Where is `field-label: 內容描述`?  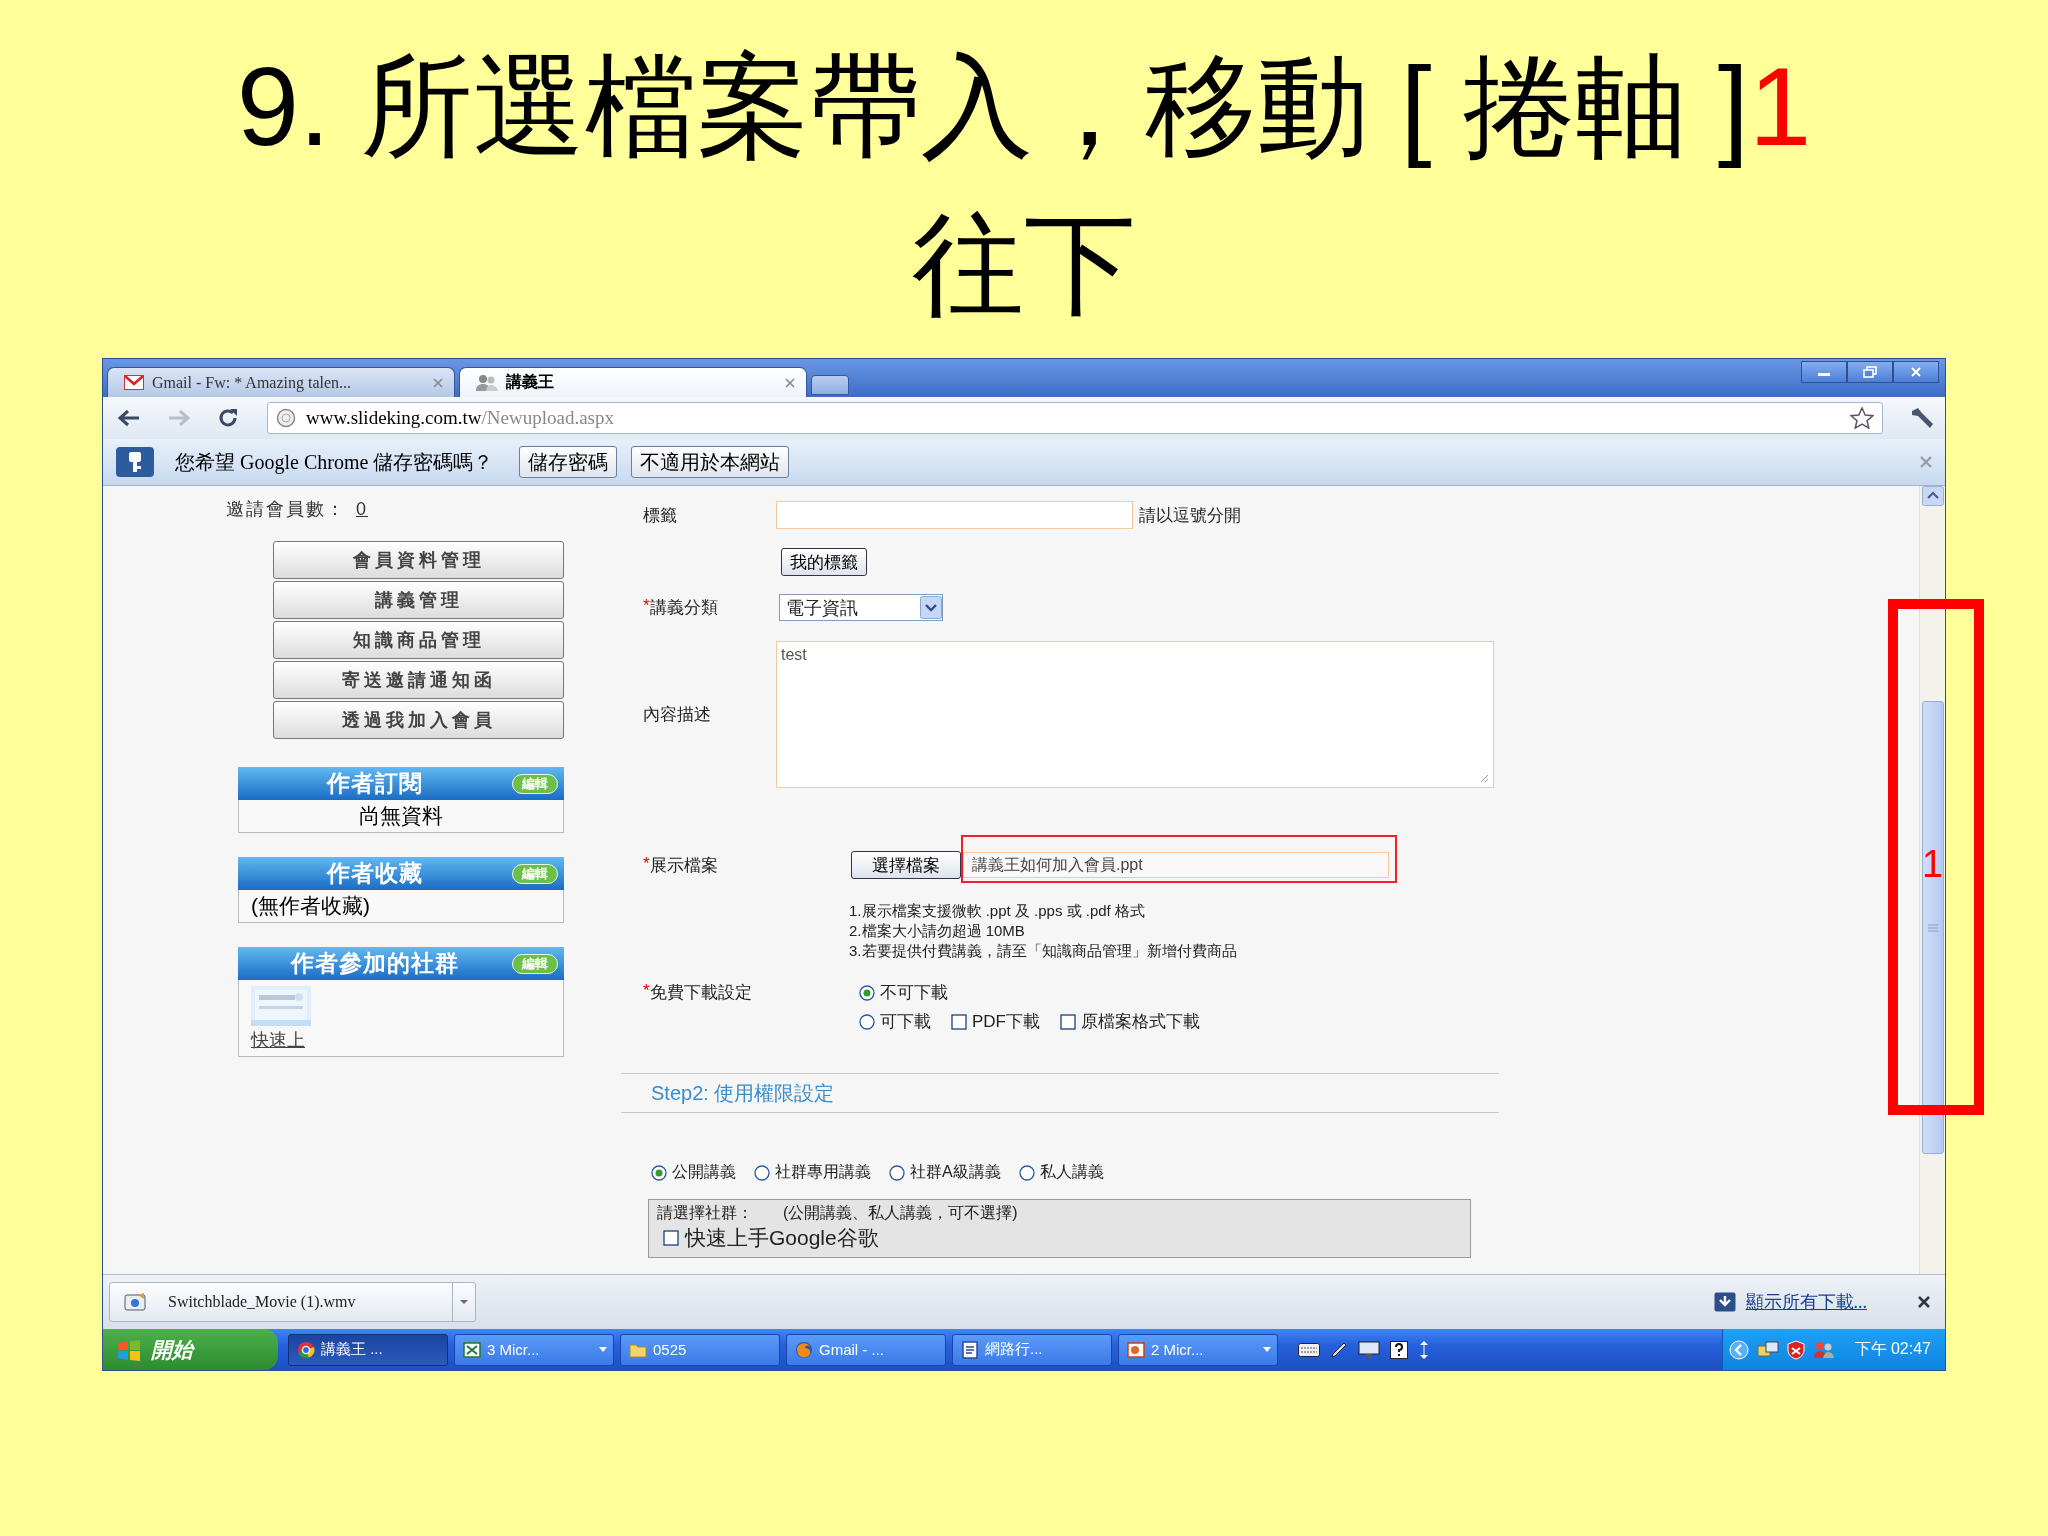
field-label: 內容描述 is located at coordinates (677, 715).